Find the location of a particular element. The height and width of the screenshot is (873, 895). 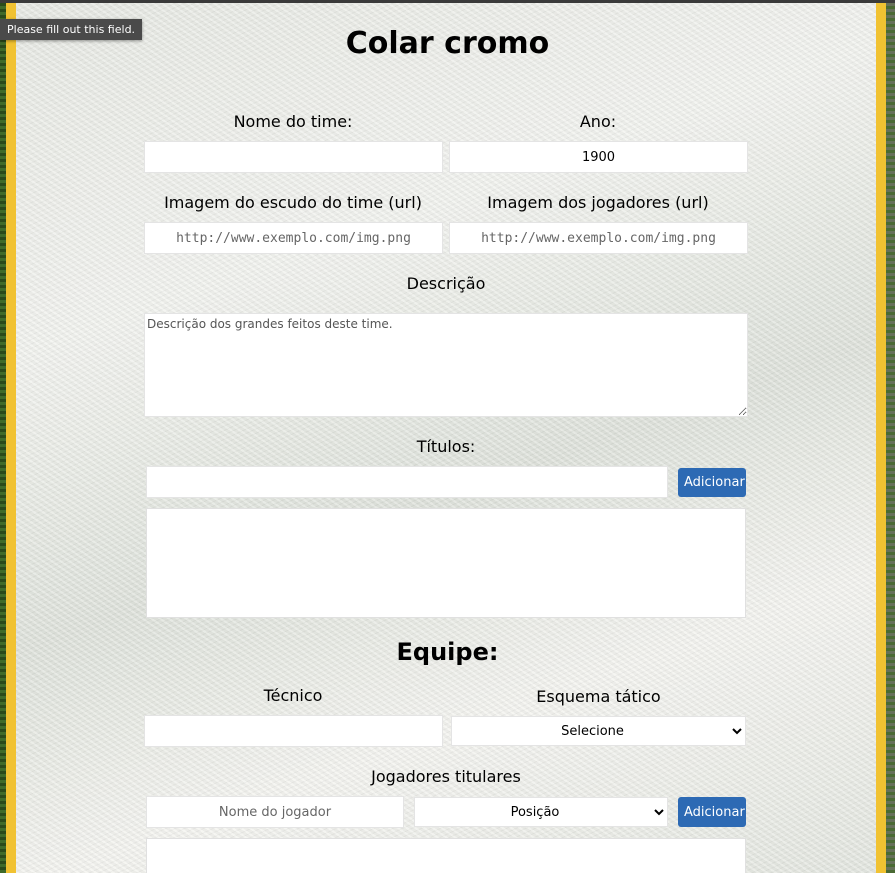

title-input is located at coordinates (407, 482).